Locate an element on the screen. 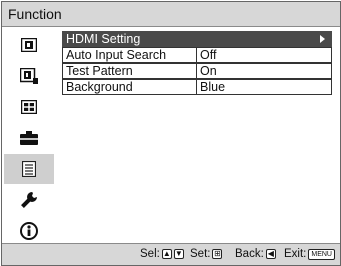 This screenshot has height=266, width=341. function-icon is located at coordinates (29, 169).